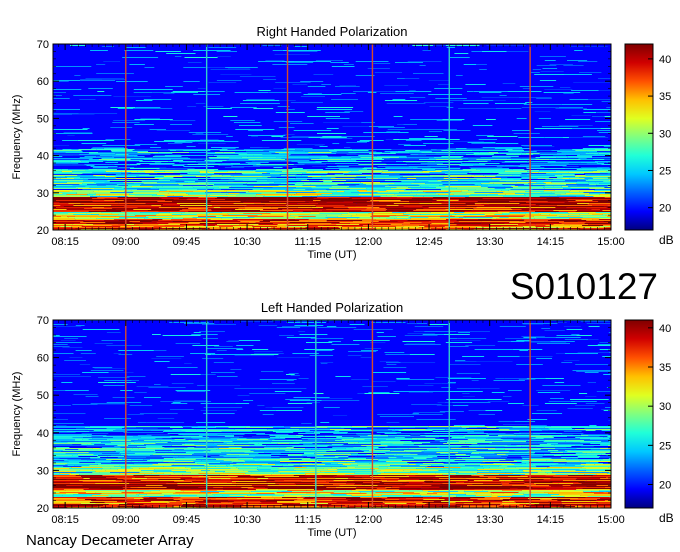 The image size is (680, 552). Describe the element at coordinates (551, 242) in the screenshot. I see `x-tick-label: 14:15` at that location.